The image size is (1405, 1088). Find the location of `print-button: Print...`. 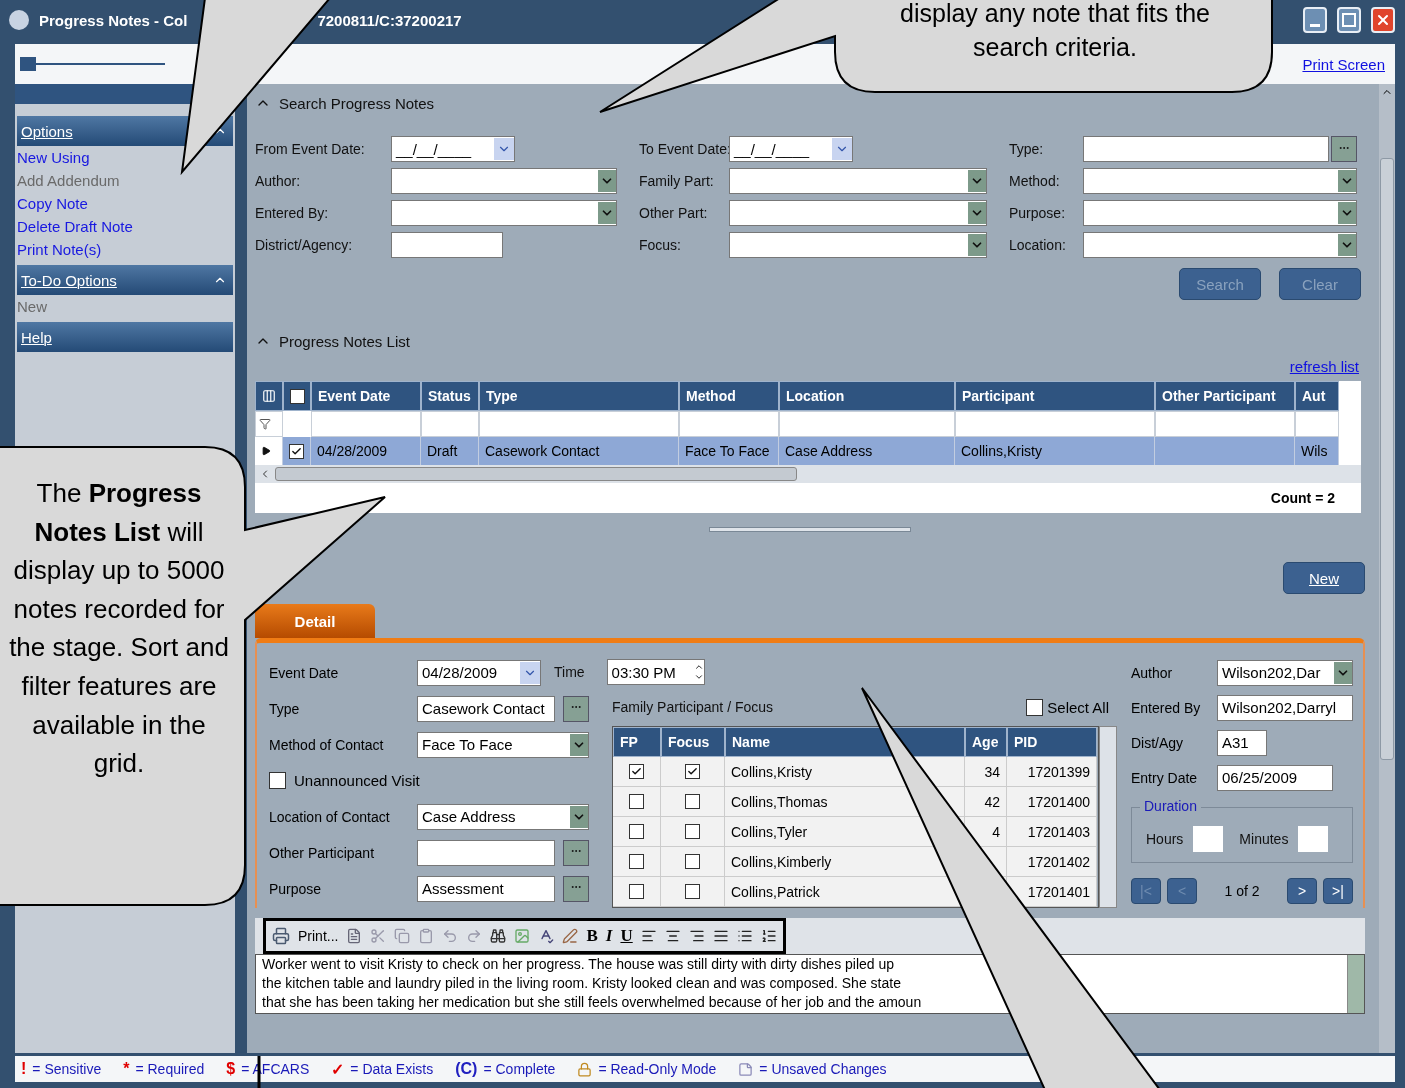

print-button: Print... is located at coordinates (318, 936).